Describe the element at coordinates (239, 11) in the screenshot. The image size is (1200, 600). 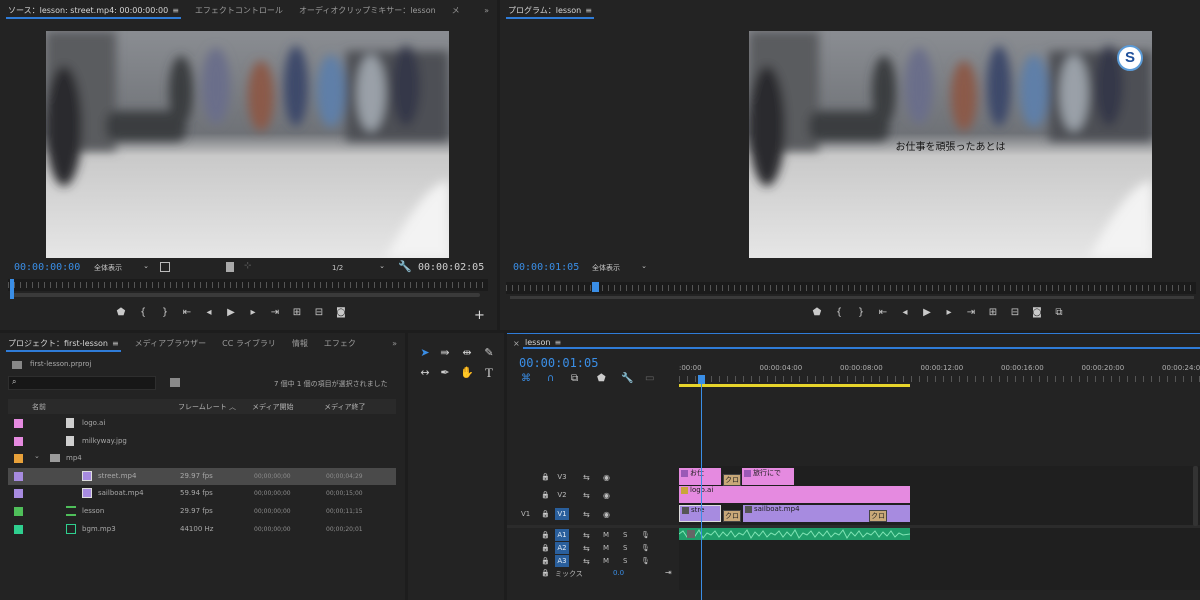
I see `tab-effect-controls: エフェクトコントロール` at that location.